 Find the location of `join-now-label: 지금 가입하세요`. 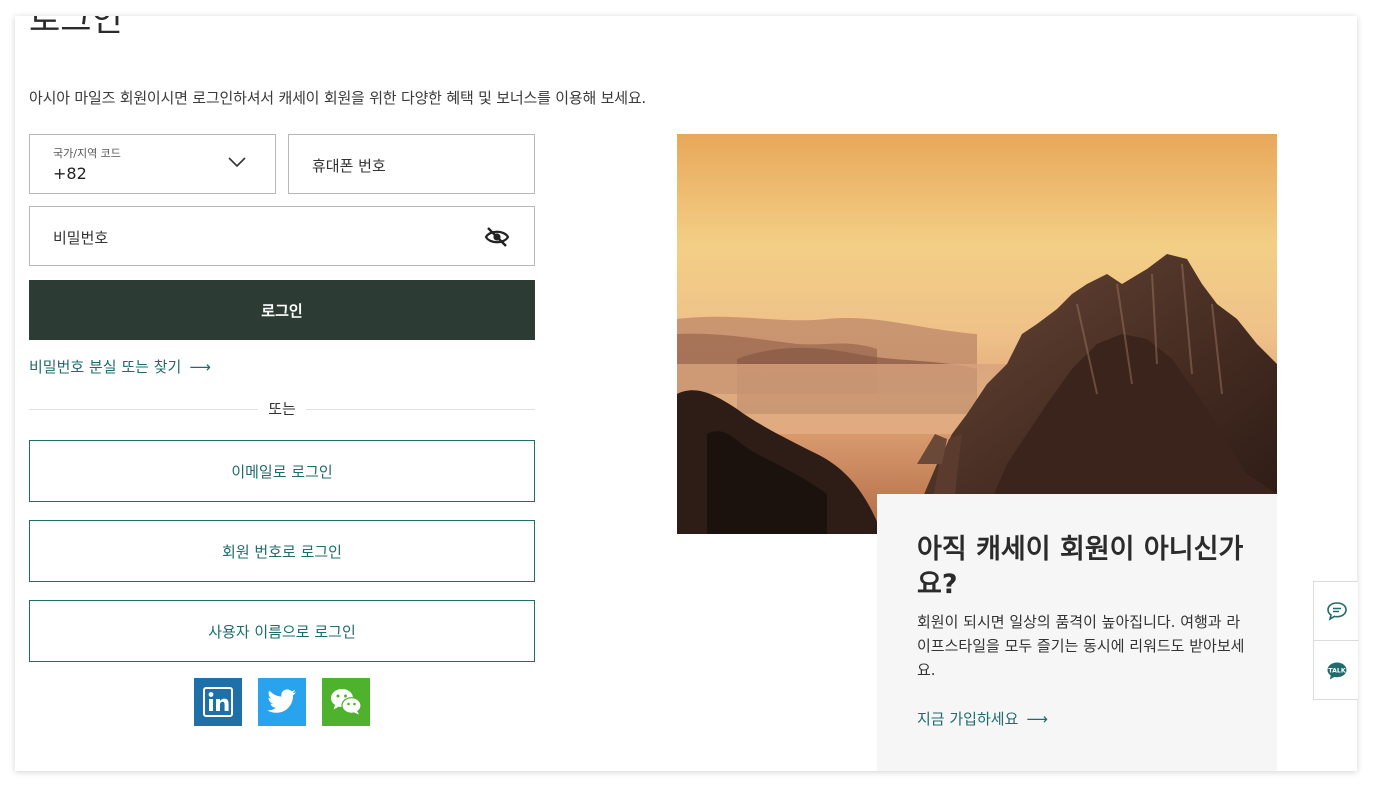

join-now-label: 지금 가입하세요 is located at coordinates (968, 719).